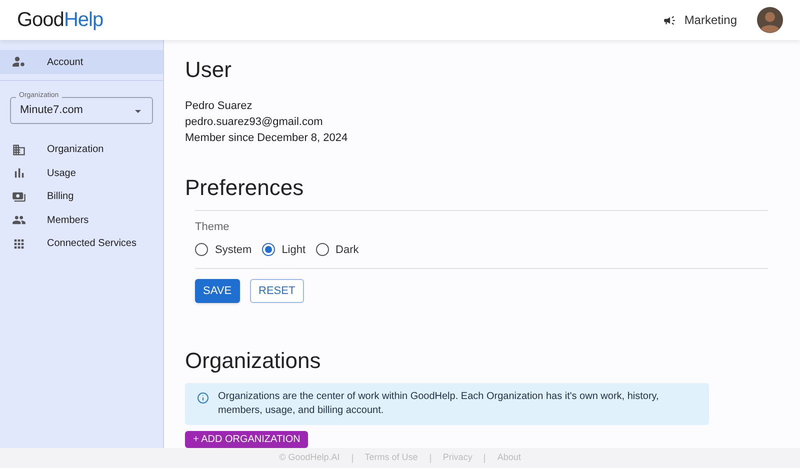 The height and width of the screenshot is (468, 800). What do you see at coordinates (19, 197) in the screenshot?
I see `cash-icon` at bounding box center [19, 197].